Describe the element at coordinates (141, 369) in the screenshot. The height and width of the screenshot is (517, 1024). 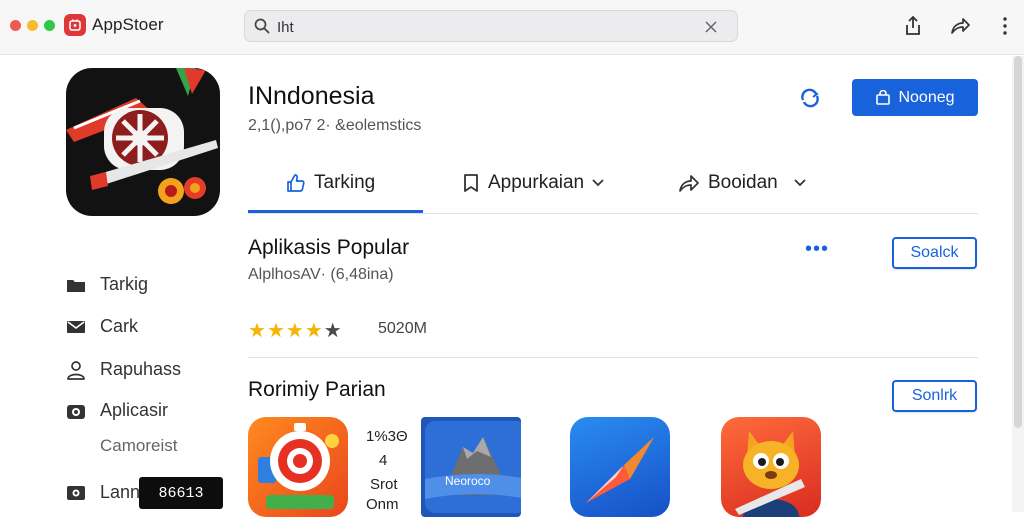
I see `sidebar-item-label: Rapuhass` at that location.